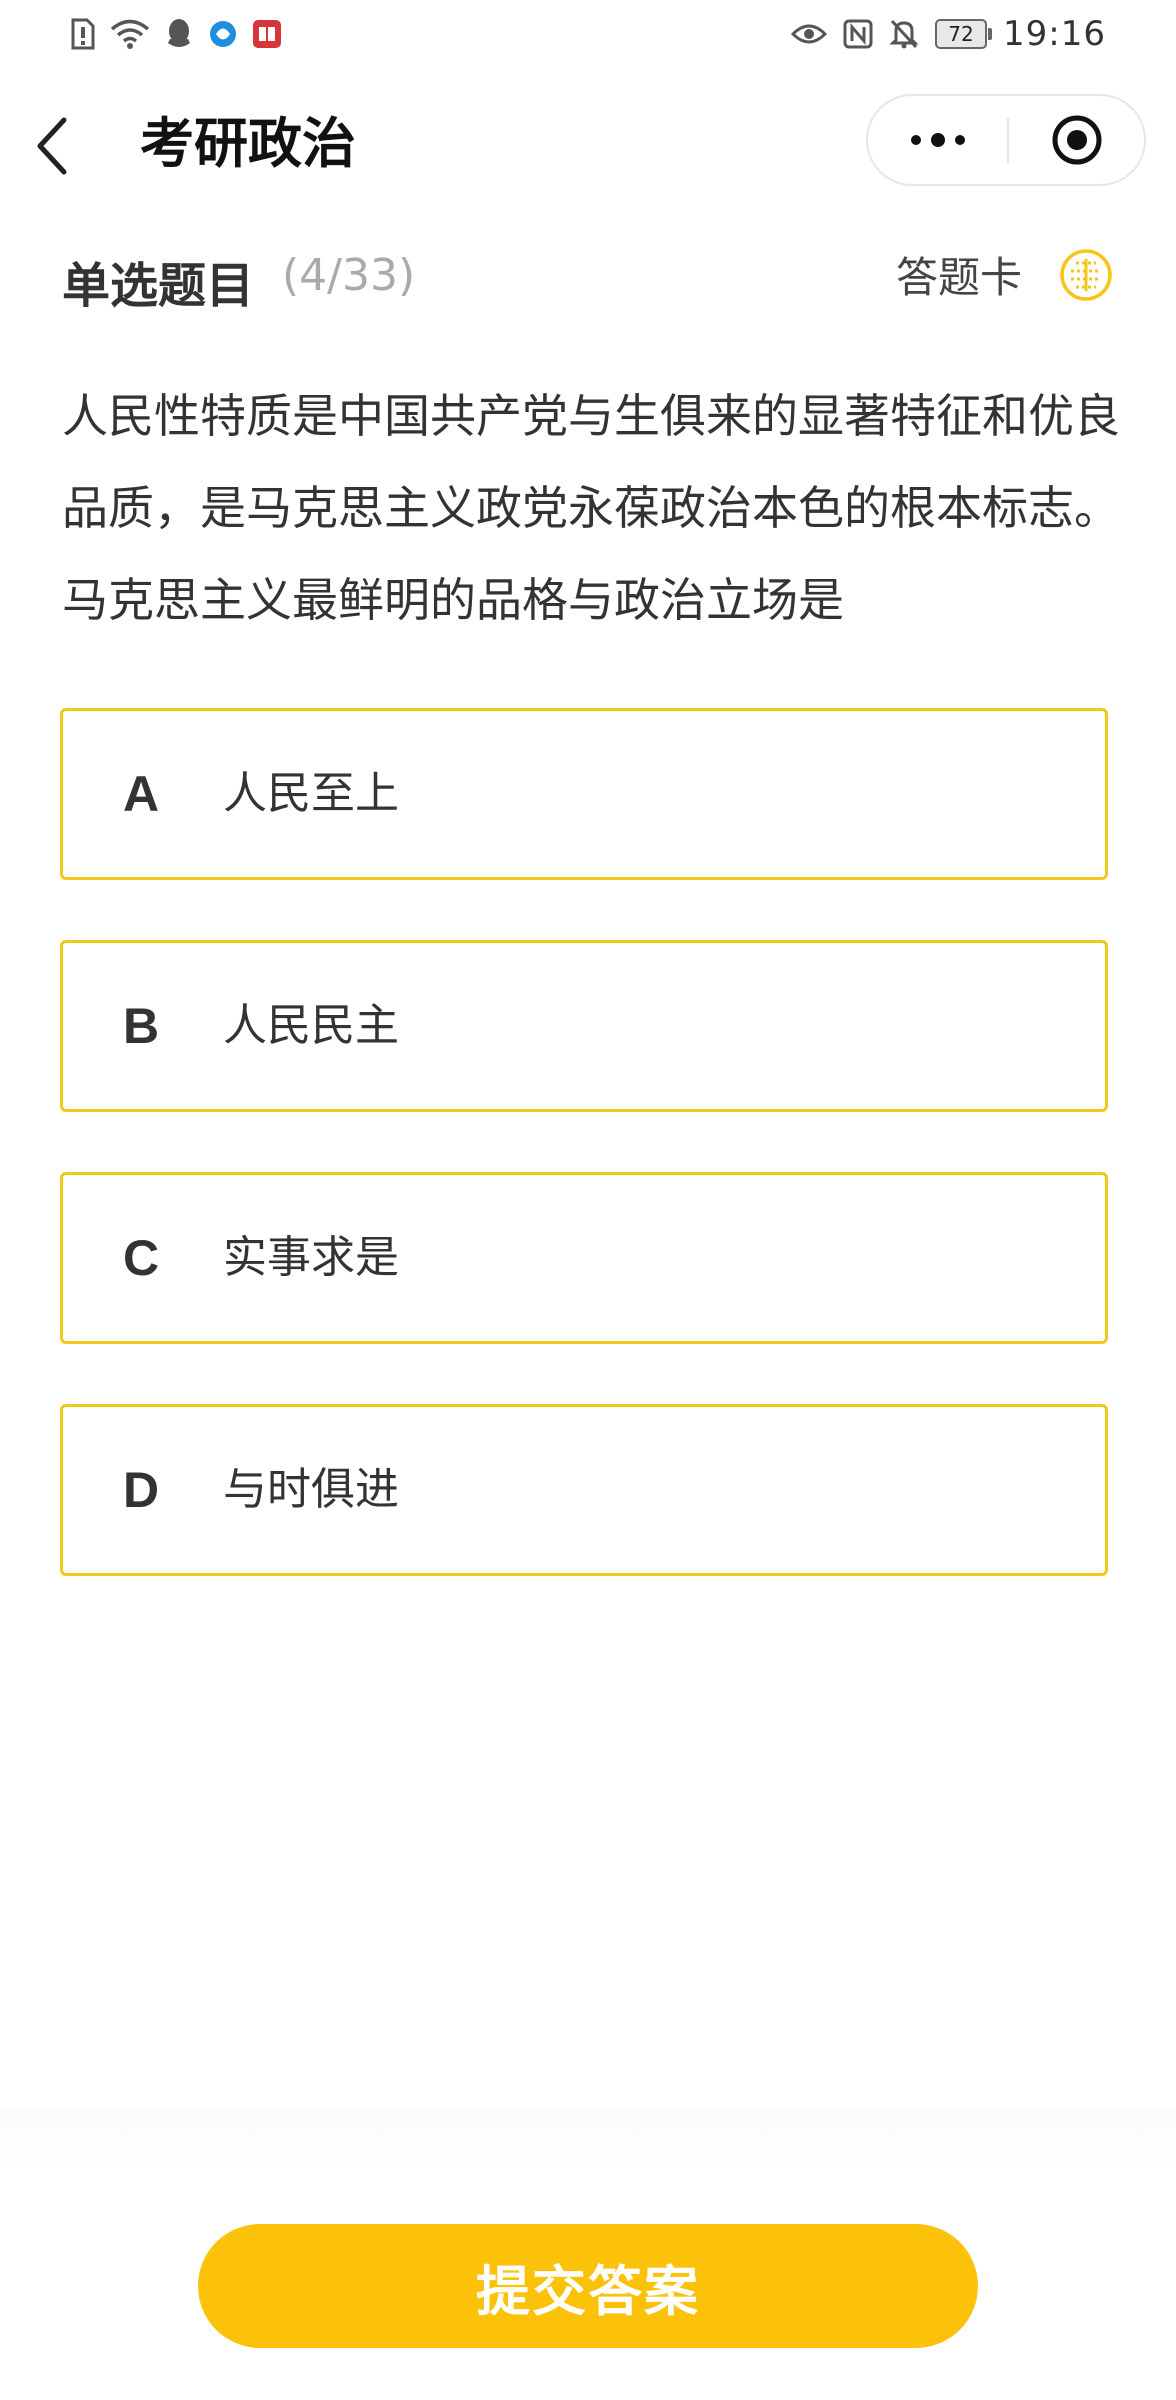 The image size is (1176, 2400). What do you see at coordinates (311, 1257) in the screenshot?
I see `option-text: 实事求是` at bounding box center [311, 1257].